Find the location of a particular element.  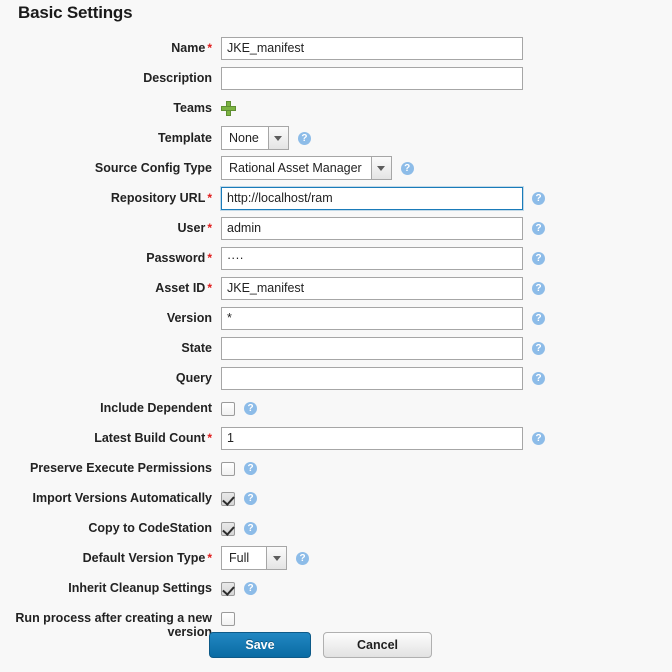

input-query is located at coordinates (372, 378).